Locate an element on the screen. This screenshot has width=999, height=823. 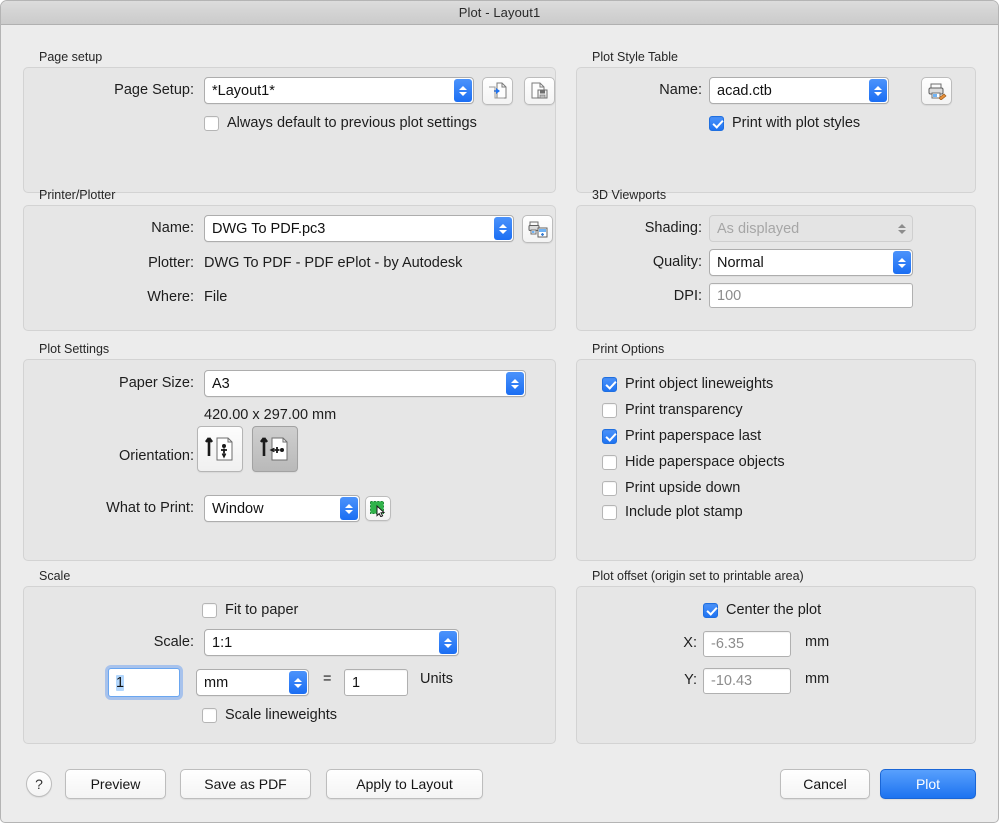
print-paperspace-last-checkbox is located at coordinates (609, 436).